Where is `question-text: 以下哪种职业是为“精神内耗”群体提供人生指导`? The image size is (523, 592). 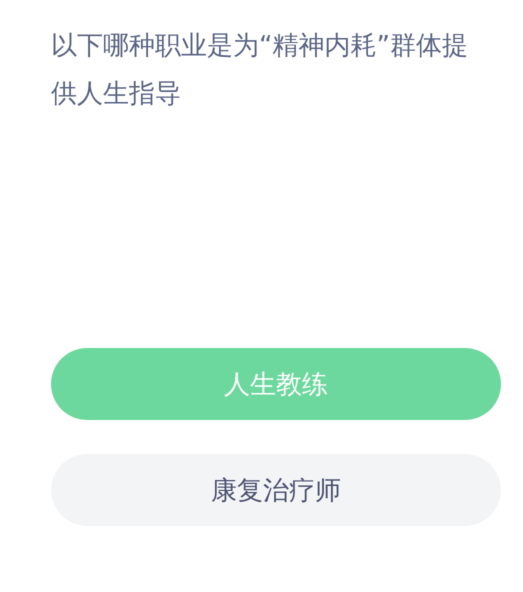
question-text: 以下哪种职业是为“精神内耗”群体提供人生指导 is located at coordinates (260, 70).